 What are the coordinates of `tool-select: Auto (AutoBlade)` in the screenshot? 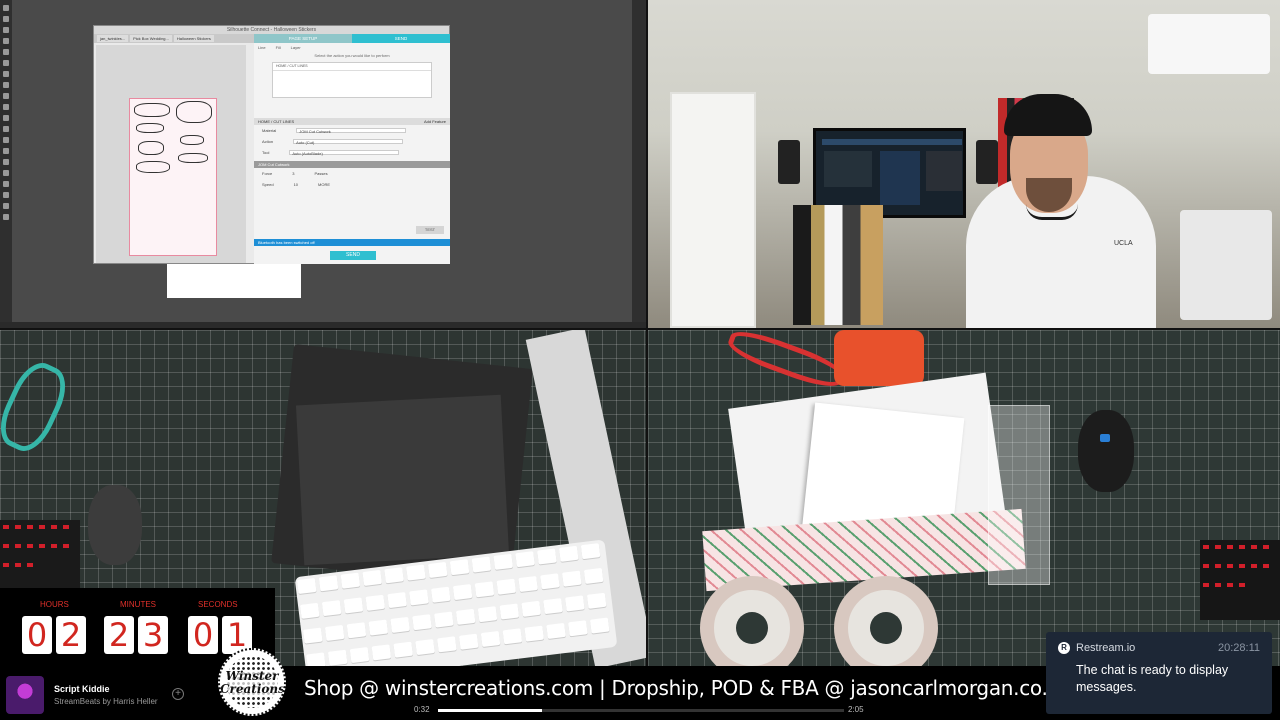 It's located at (344, 153).